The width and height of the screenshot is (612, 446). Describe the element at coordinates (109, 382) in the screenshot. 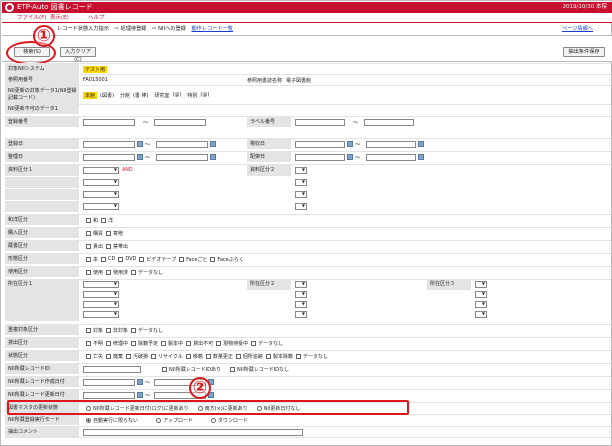

I see `nii-date-from-input` at that location.